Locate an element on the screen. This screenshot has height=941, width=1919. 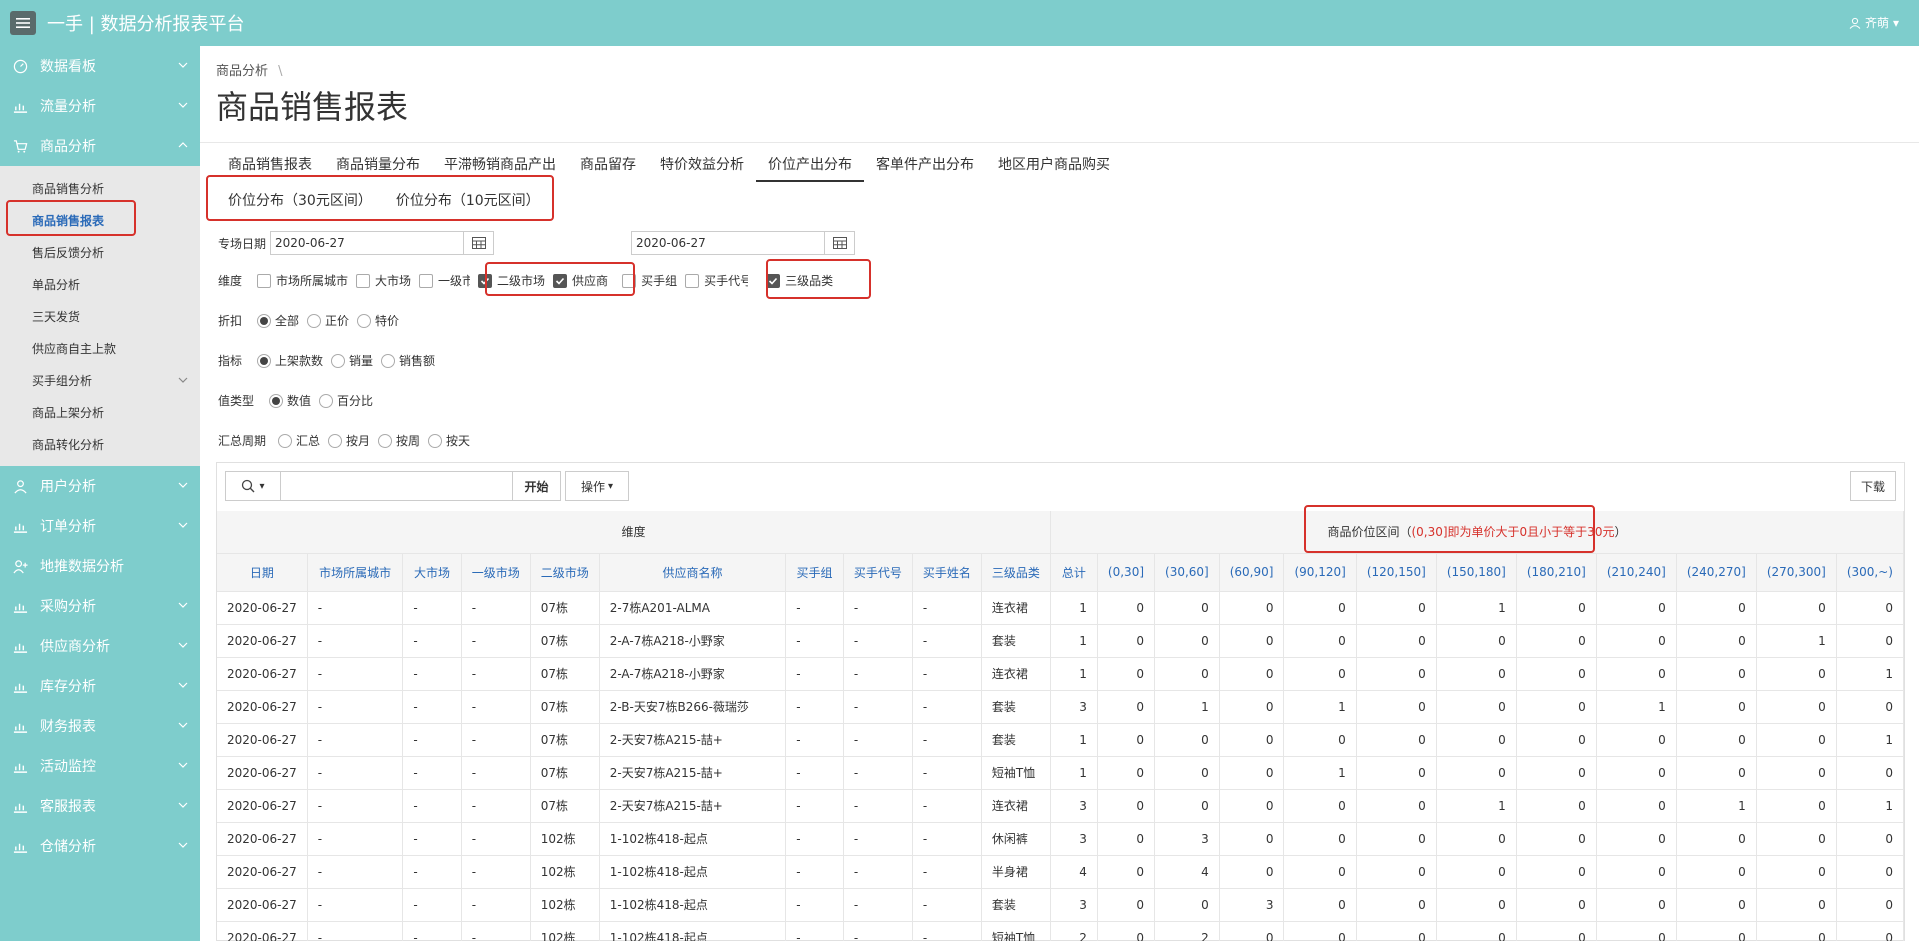
sidebar-subitem-active: 商品销售报表 is located at coordinates (100, 220).